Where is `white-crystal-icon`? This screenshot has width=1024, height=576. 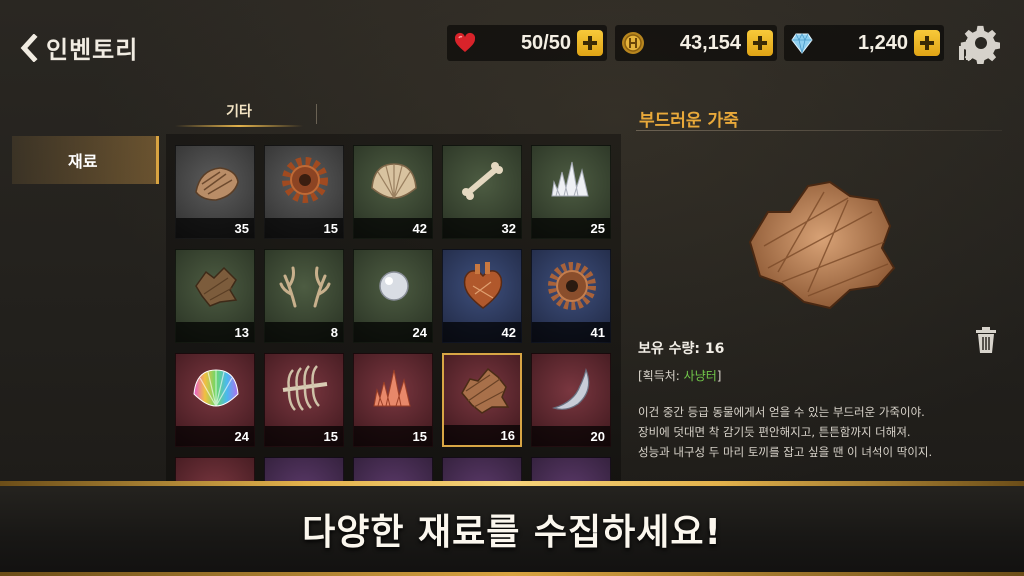 white-crystal-icon is located at coordinates (570, 179).